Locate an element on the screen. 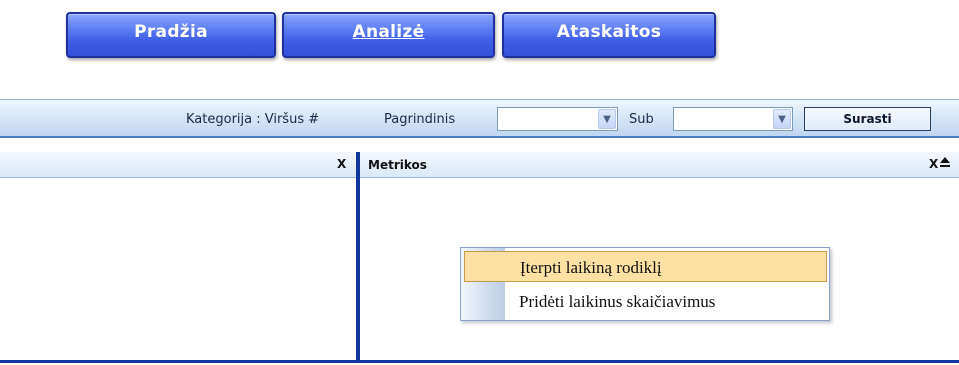 This screenshot has height=365, width=959. menu-item-add-temp-calculations: Pridėti laikinus skaičiavimus is located at coordinates (645, 301).